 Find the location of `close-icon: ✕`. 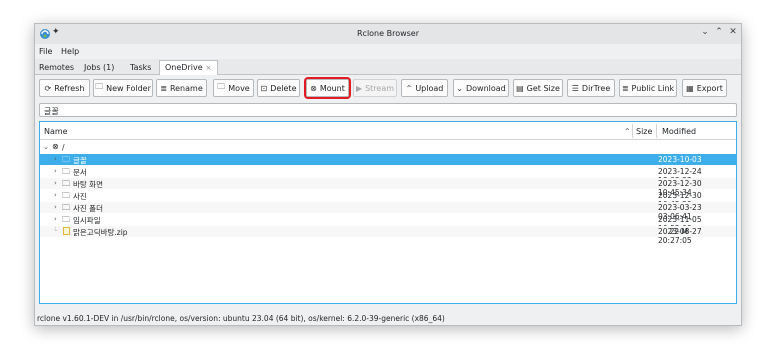

close-icon: ✕ is located at coordinates (733, 32).